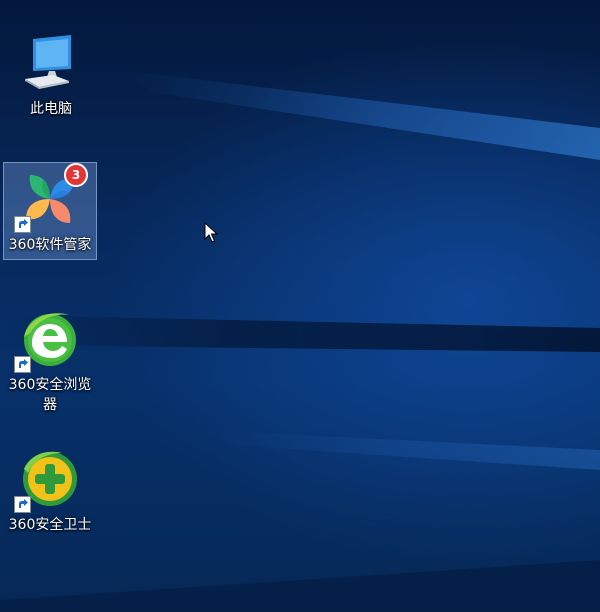 The width and height of the screenshot is (600, 612). Describe the element at coordinates (51, 63) in the screenshot. I see `computer-icon` at that location.